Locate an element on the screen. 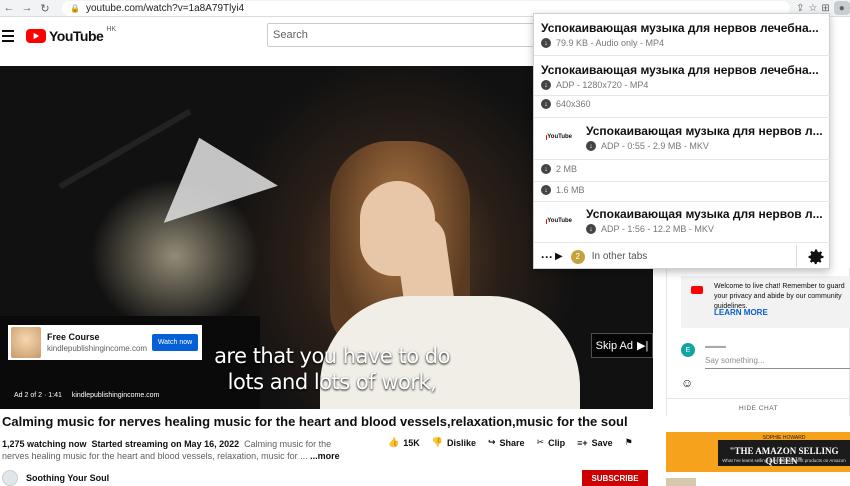 The image size is (850, 486). thumbs-up-icon: 👍 is located at coordinates (394, 442).